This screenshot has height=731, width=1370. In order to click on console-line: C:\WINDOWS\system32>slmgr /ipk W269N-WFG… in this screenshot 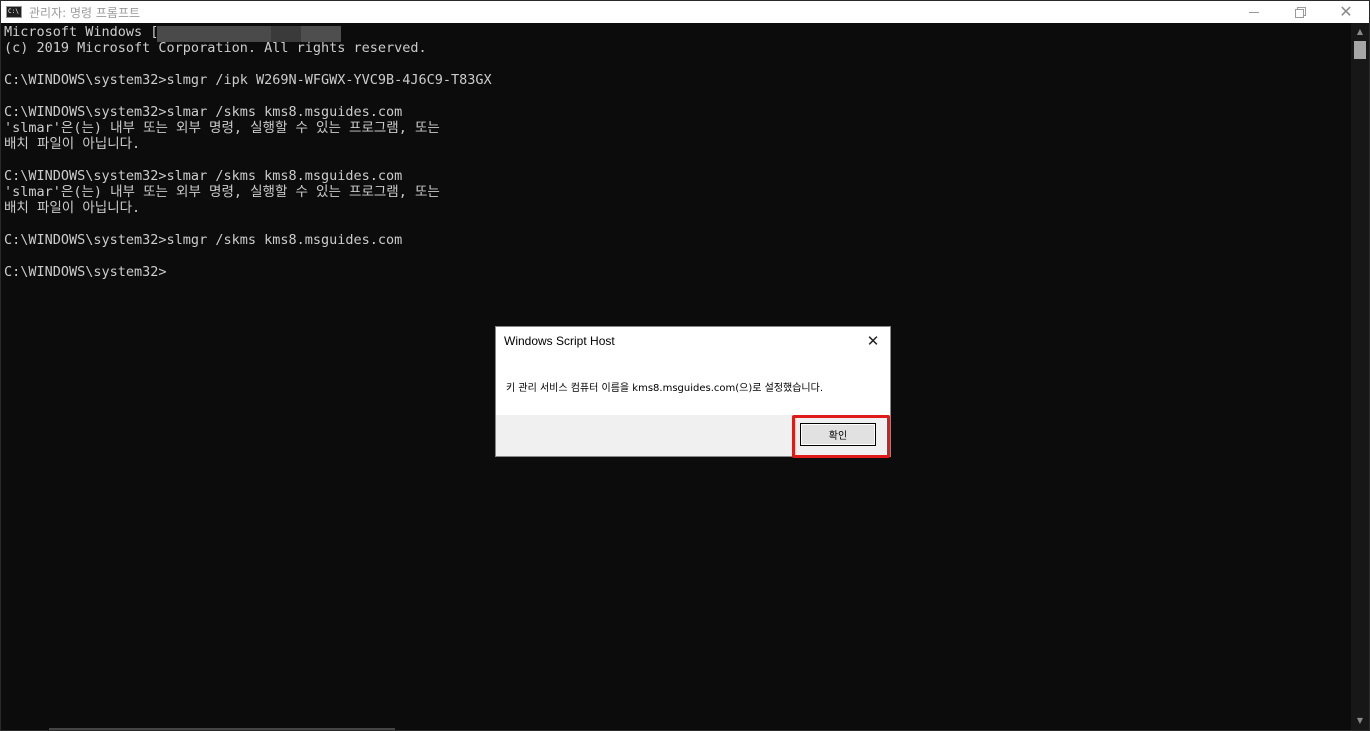, I will do `click(248, 80)`.